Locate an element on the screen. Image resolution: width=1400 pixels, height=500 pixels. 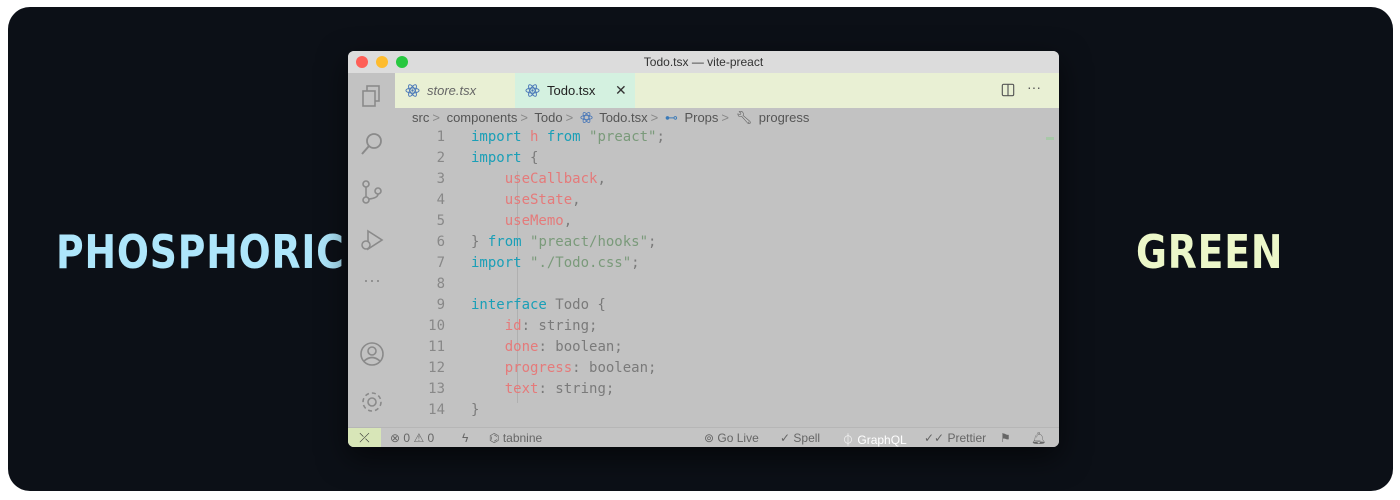
code-line: 1 import h from "preact"; is located at coordinates (727, 139).